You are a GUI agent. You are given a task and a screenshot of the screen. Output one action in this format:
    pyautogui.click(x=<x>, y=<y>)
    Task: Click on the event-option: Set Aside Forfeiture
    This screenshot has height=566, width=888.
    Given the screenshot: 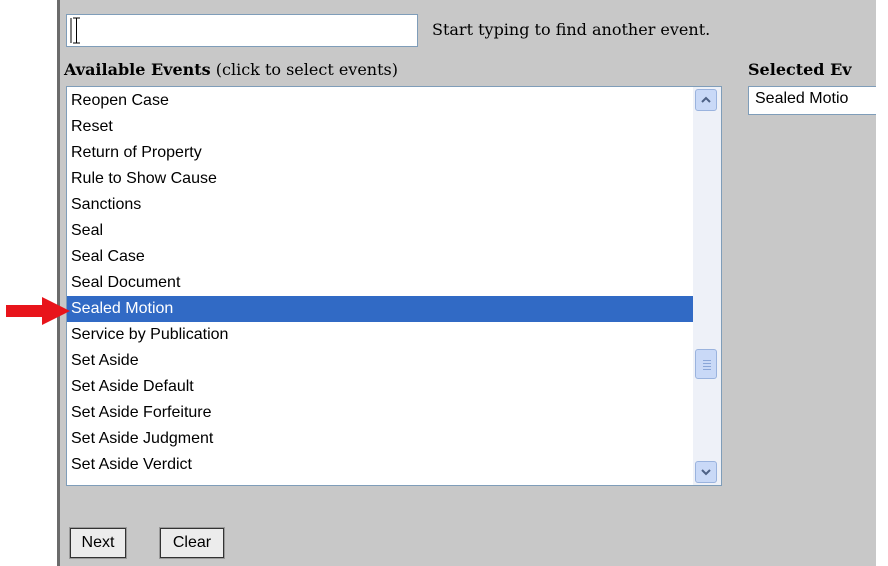 What is the action you would take?
    pyautogui.click(x=380, y=413)
    